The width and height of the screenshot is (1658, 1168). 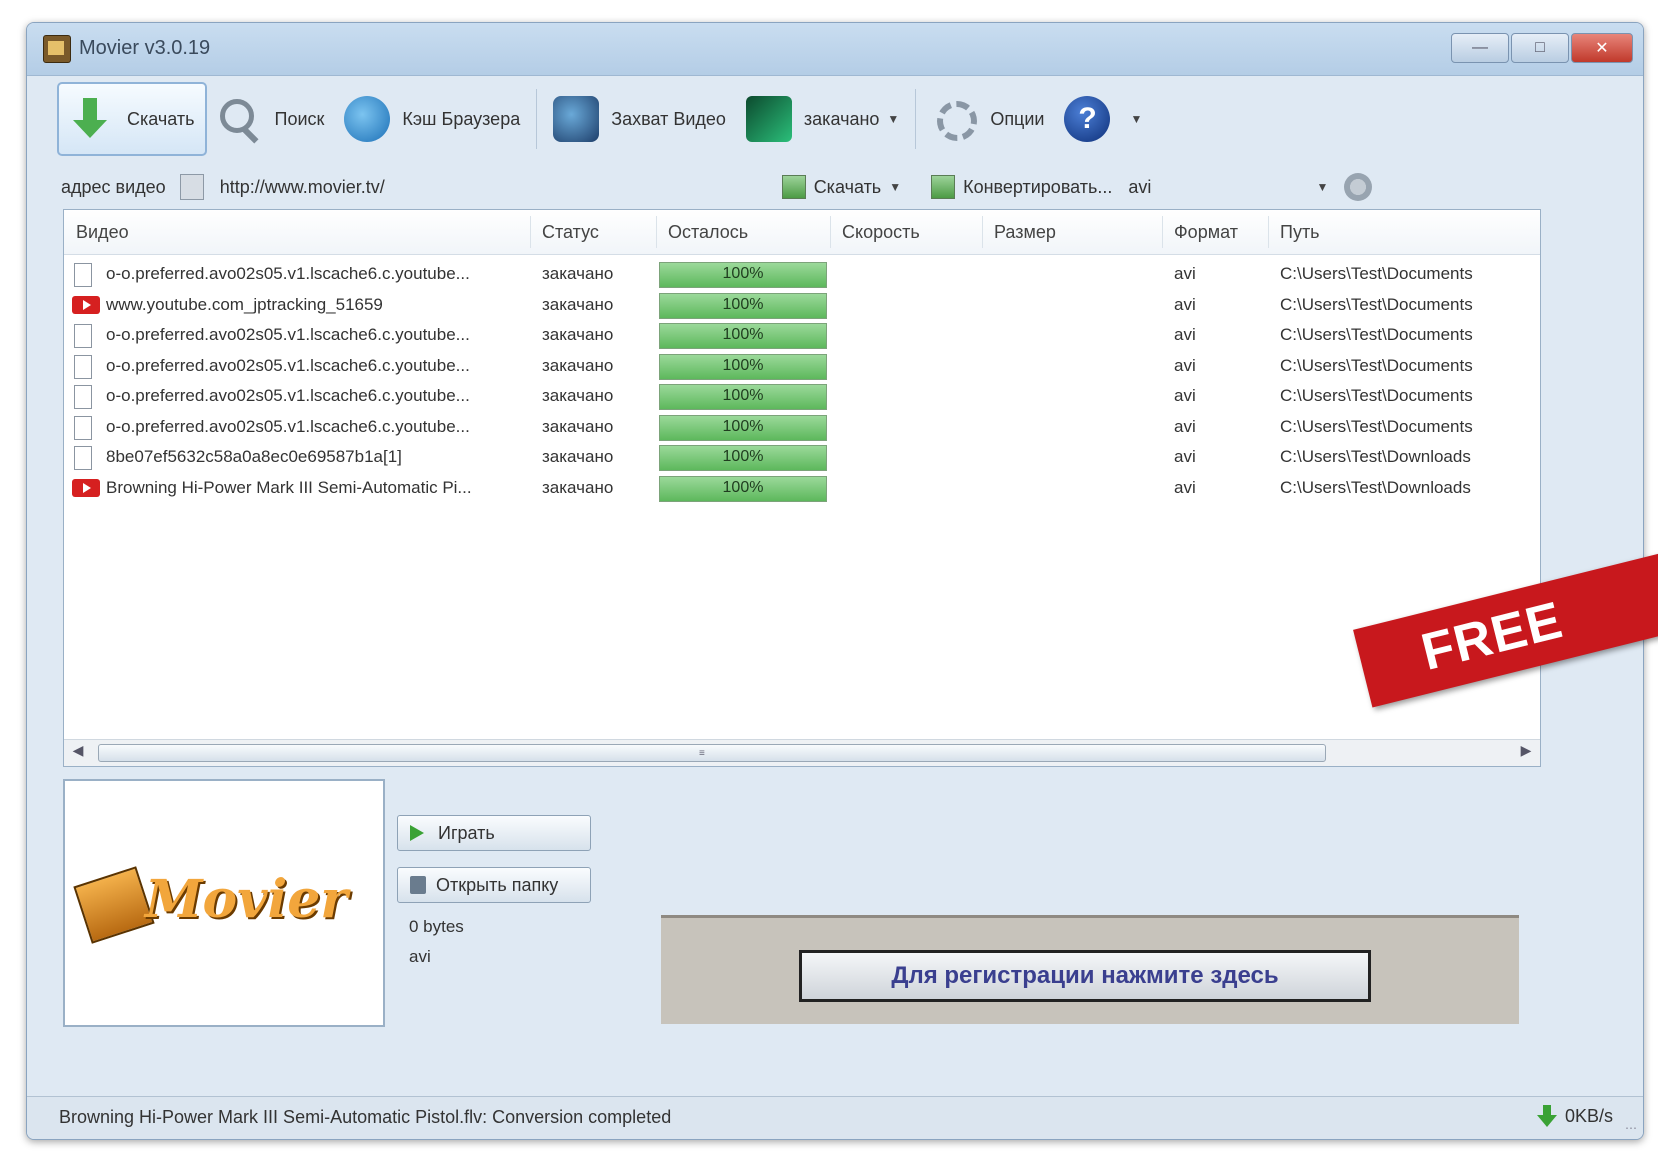 What do you see at coordinates (835, 49) in the screenshot?
I see `title-bar: Movier v3.0.19 — □ ✕` at bounding box center [835, 49].